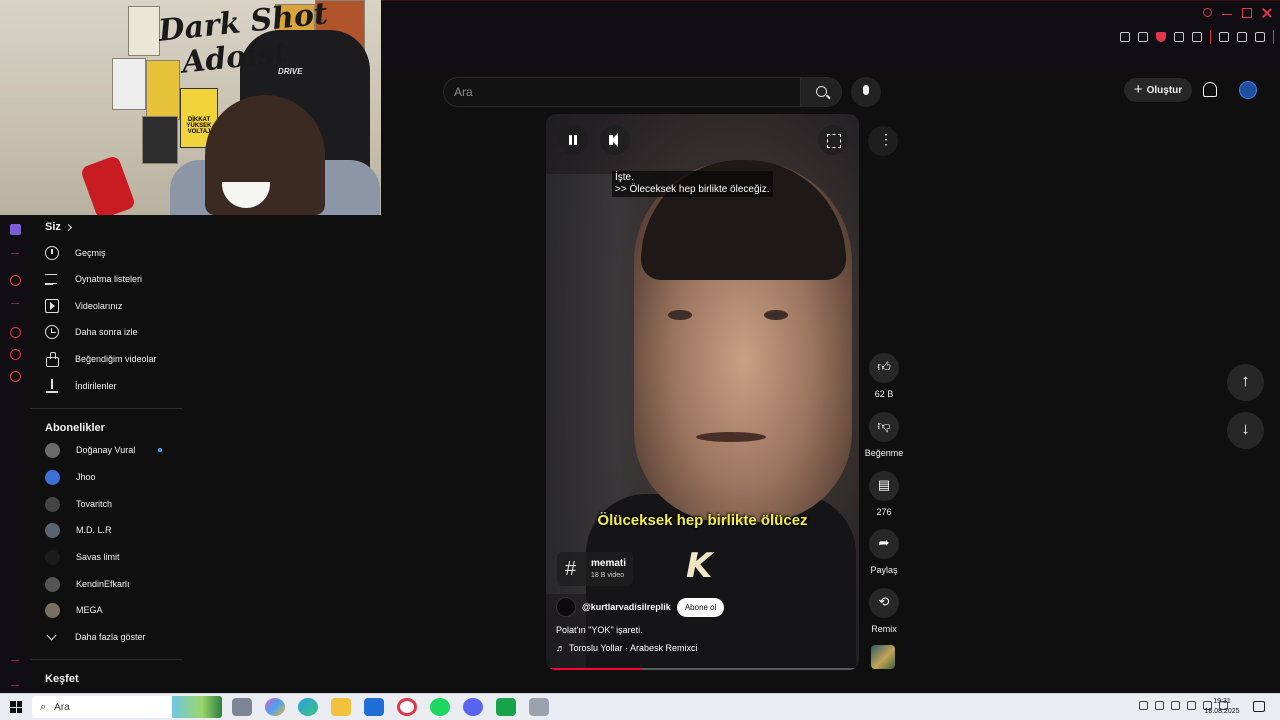 The image size is (1280, 720). I want to click on messenger-icon, so click(15, 354).